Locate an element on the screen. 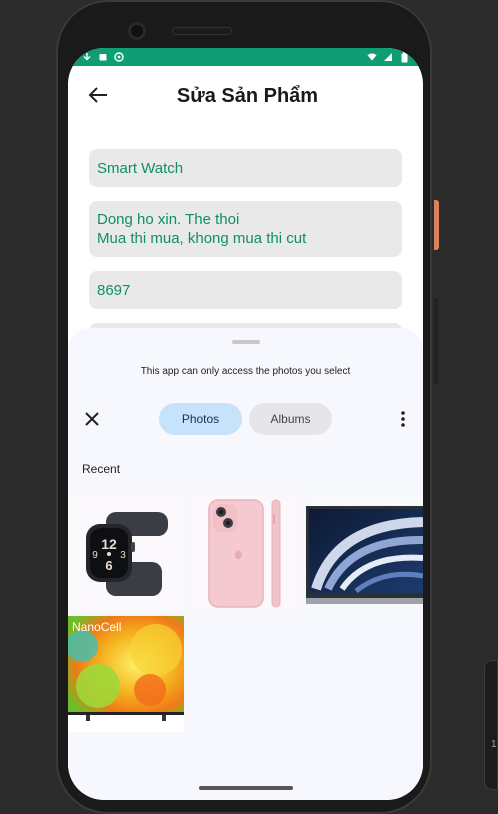 The height and width of the screenshot is (814, 498). home-indicator is located at coordinates (246, 788).